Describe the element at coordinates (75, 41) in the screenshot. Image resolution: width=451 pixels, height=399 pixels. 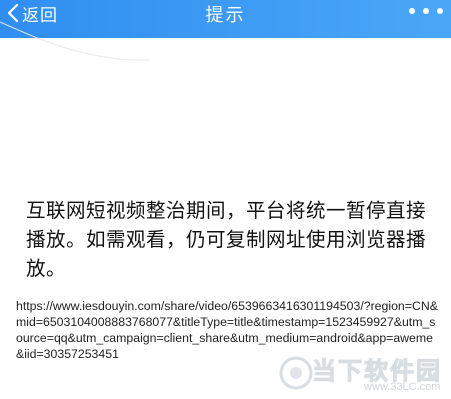
I see `decorative-line` at that location.